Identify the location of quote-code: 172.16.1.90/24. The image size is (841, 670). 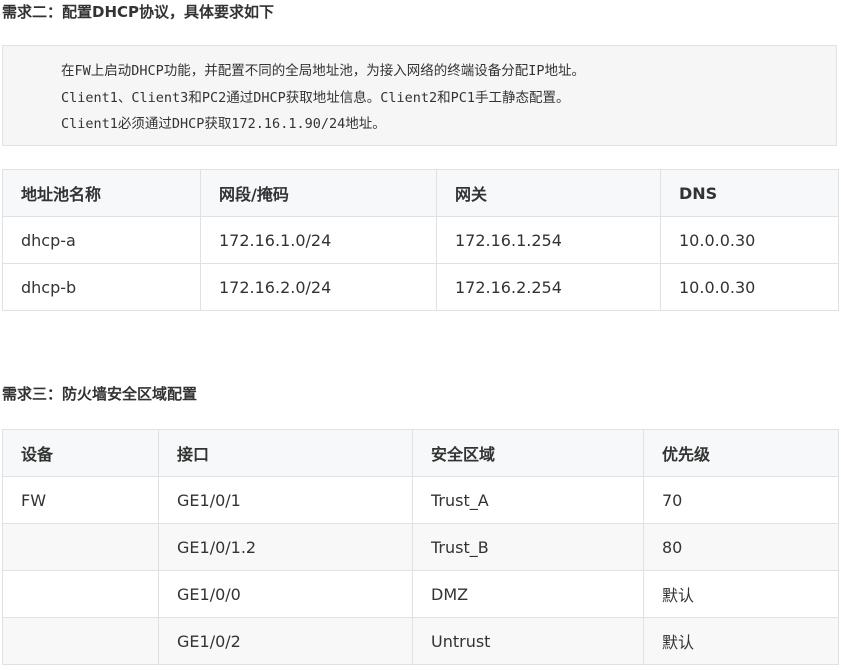
(288, 124).